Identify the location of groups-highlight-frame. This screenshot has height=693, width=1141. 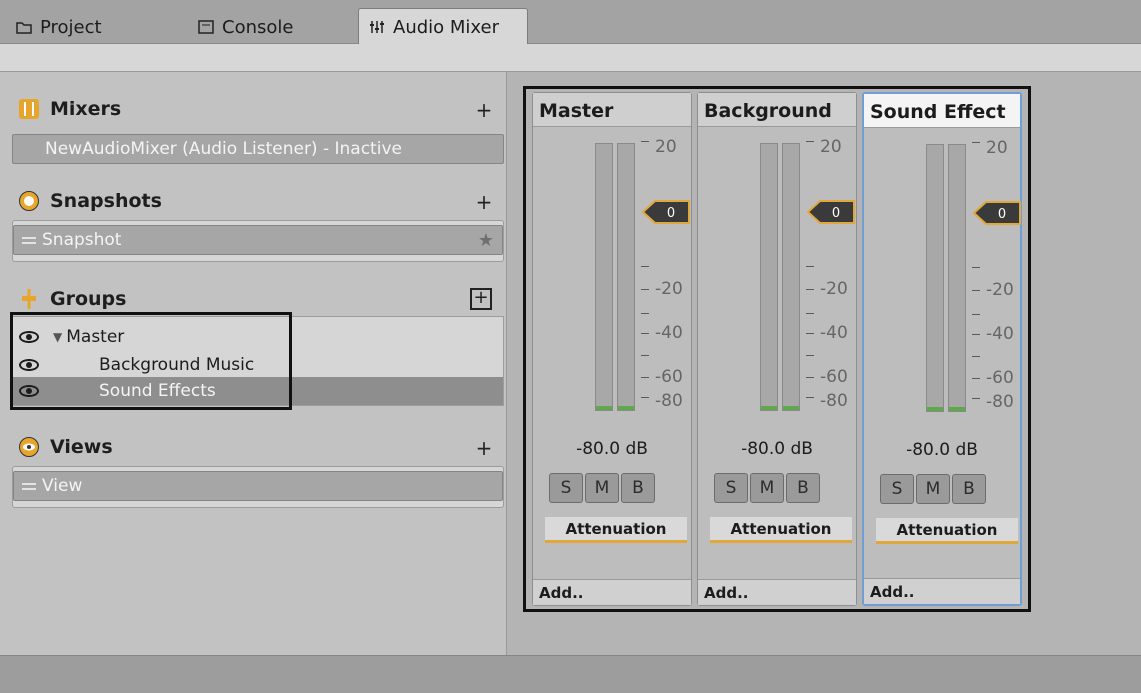
(151, 361).